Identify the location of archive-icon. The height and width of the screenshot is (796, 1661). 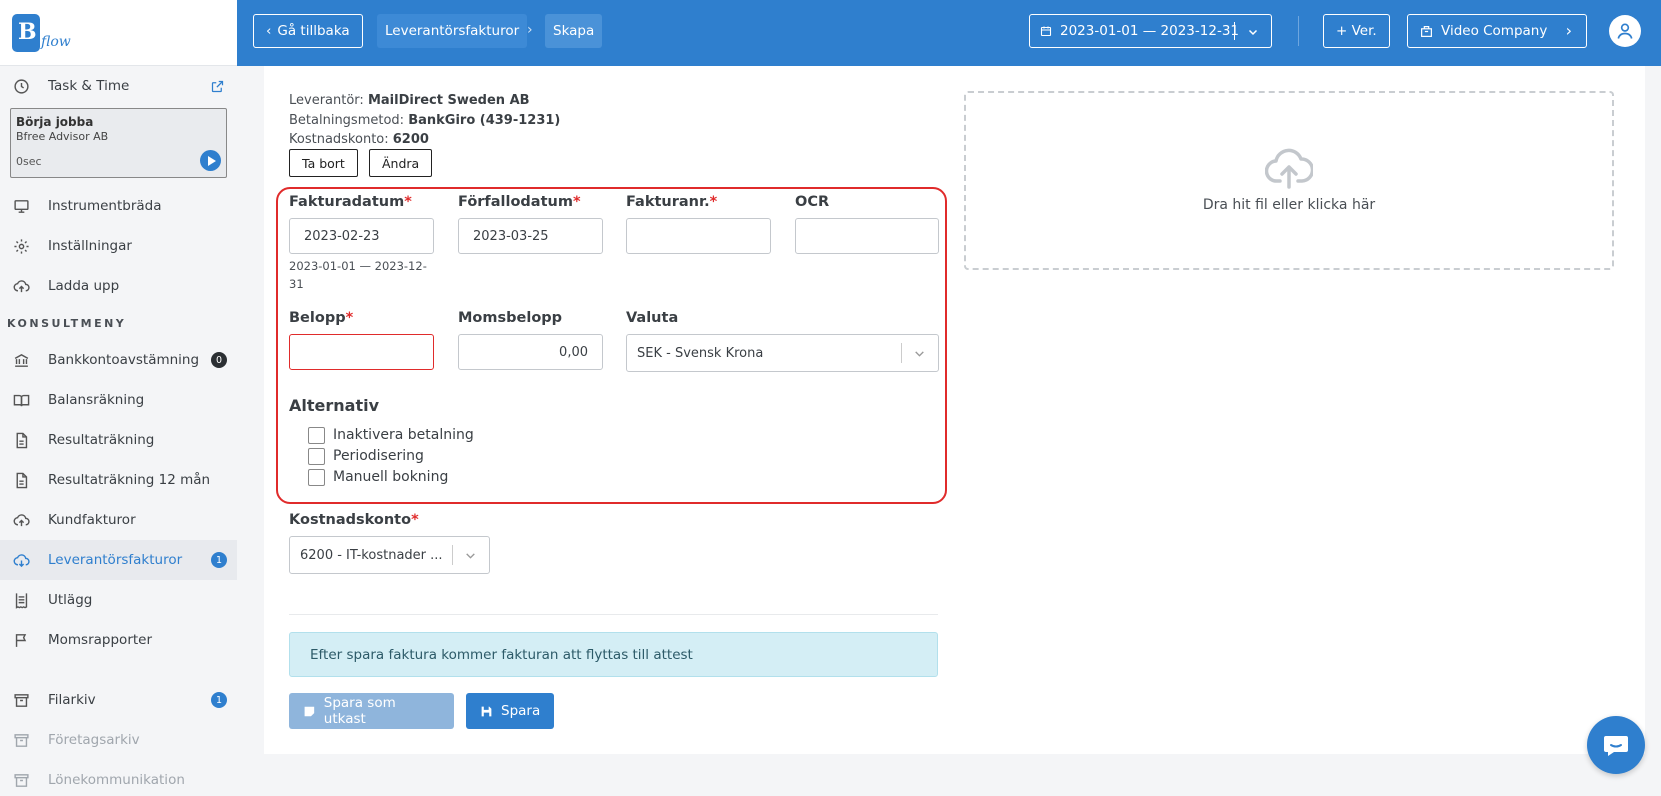
(21, 780).